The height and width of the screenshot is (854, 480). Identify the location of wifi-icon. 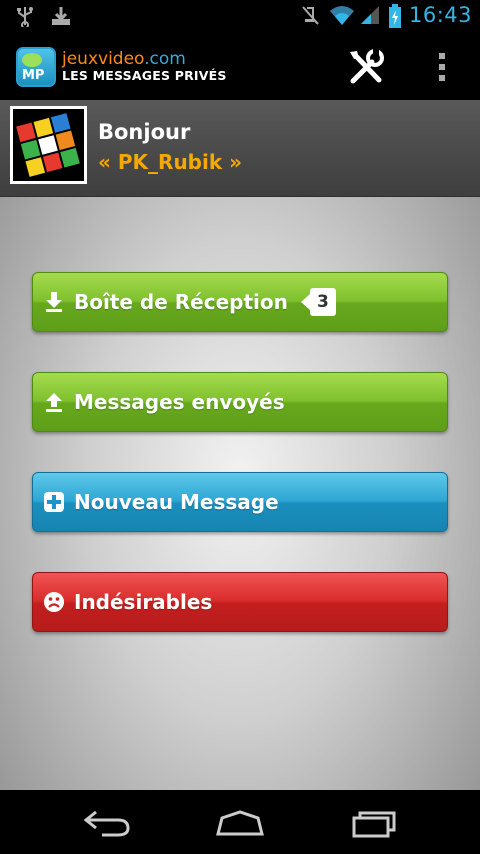
(341, 15).